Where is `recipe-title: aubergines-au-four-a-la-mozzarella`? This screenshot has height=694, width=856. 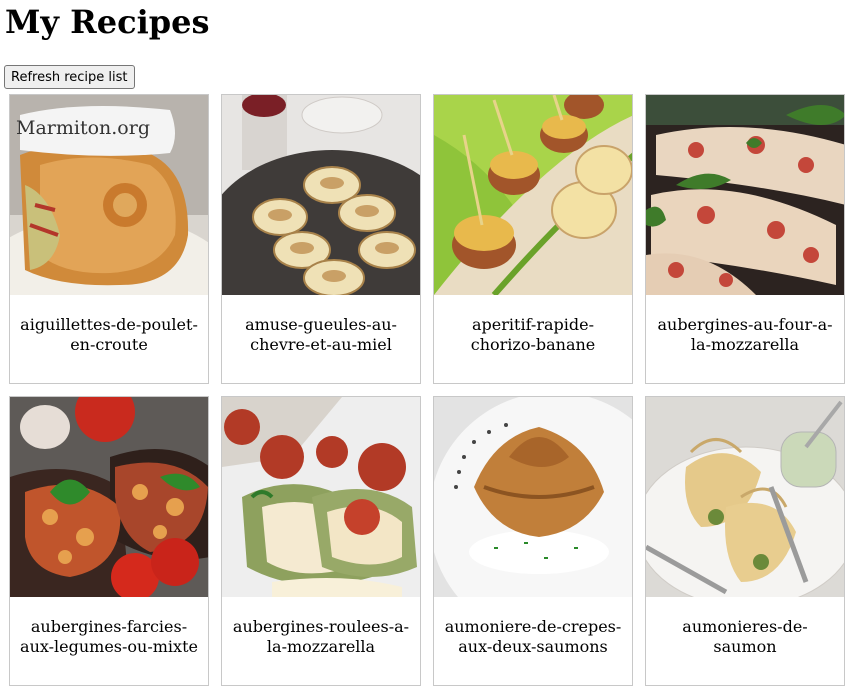 recipe-title: aubergines-au-four-a-la-mozzarella is located at coordinates (745, 335).